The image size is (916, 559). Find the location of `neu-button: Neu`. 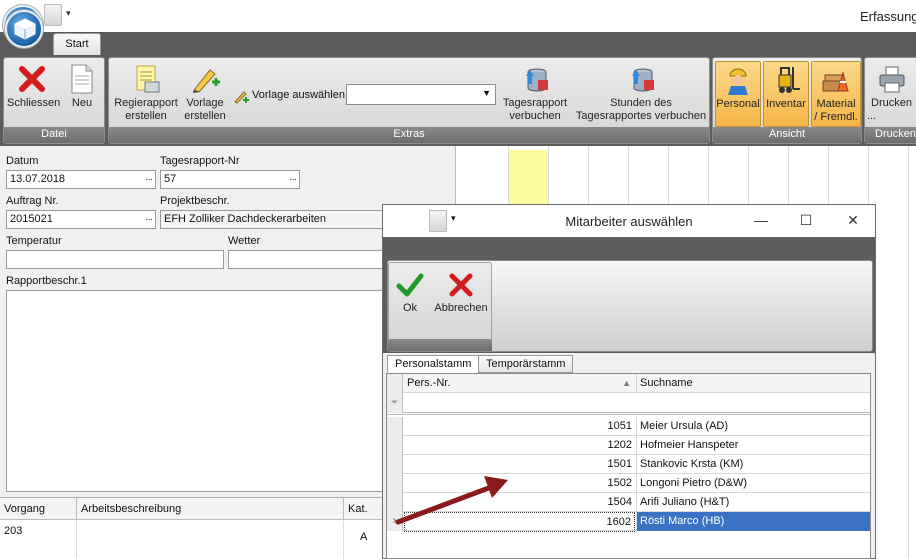

neu-button: Neu is located at coordinates (82, 87).